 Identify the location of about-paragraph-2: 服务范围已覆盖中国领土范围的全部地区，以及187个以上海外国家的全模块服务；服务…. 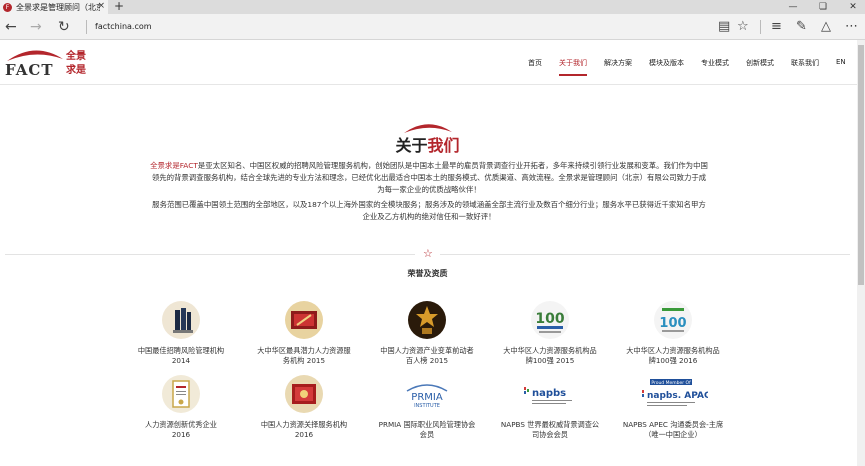
(429, 210).